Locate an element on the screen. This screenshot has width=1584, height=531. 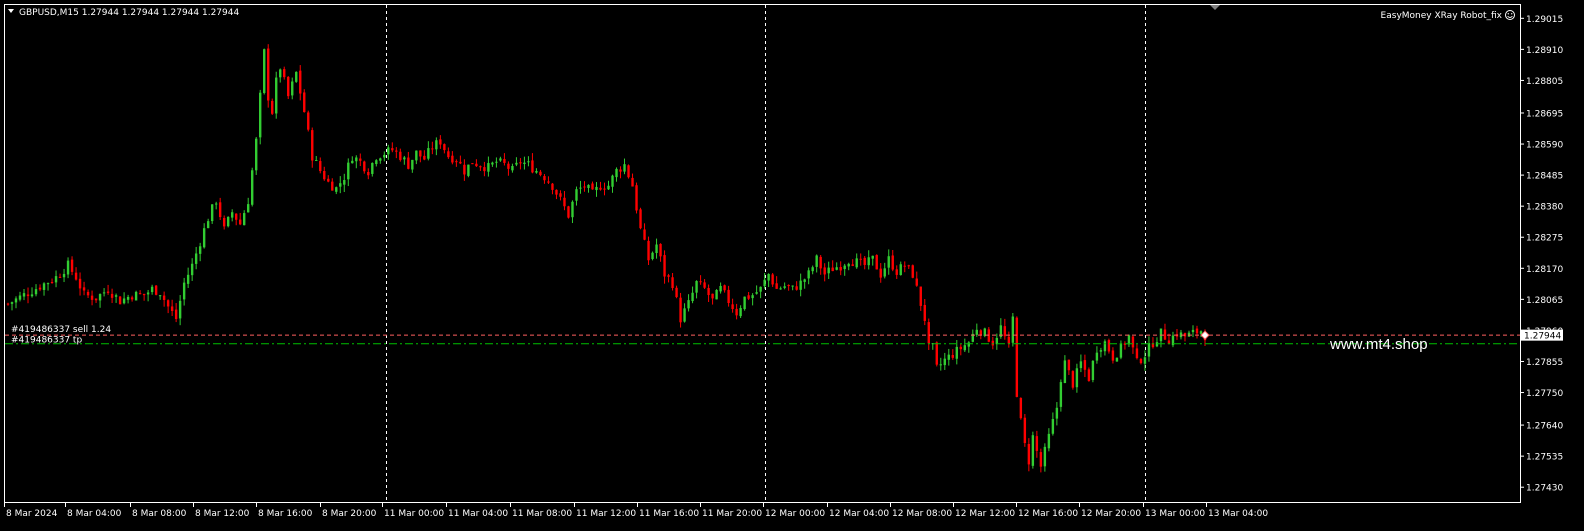
time-tick-label: 13 Mar 00:00 is located at coordinates (1175, 514).